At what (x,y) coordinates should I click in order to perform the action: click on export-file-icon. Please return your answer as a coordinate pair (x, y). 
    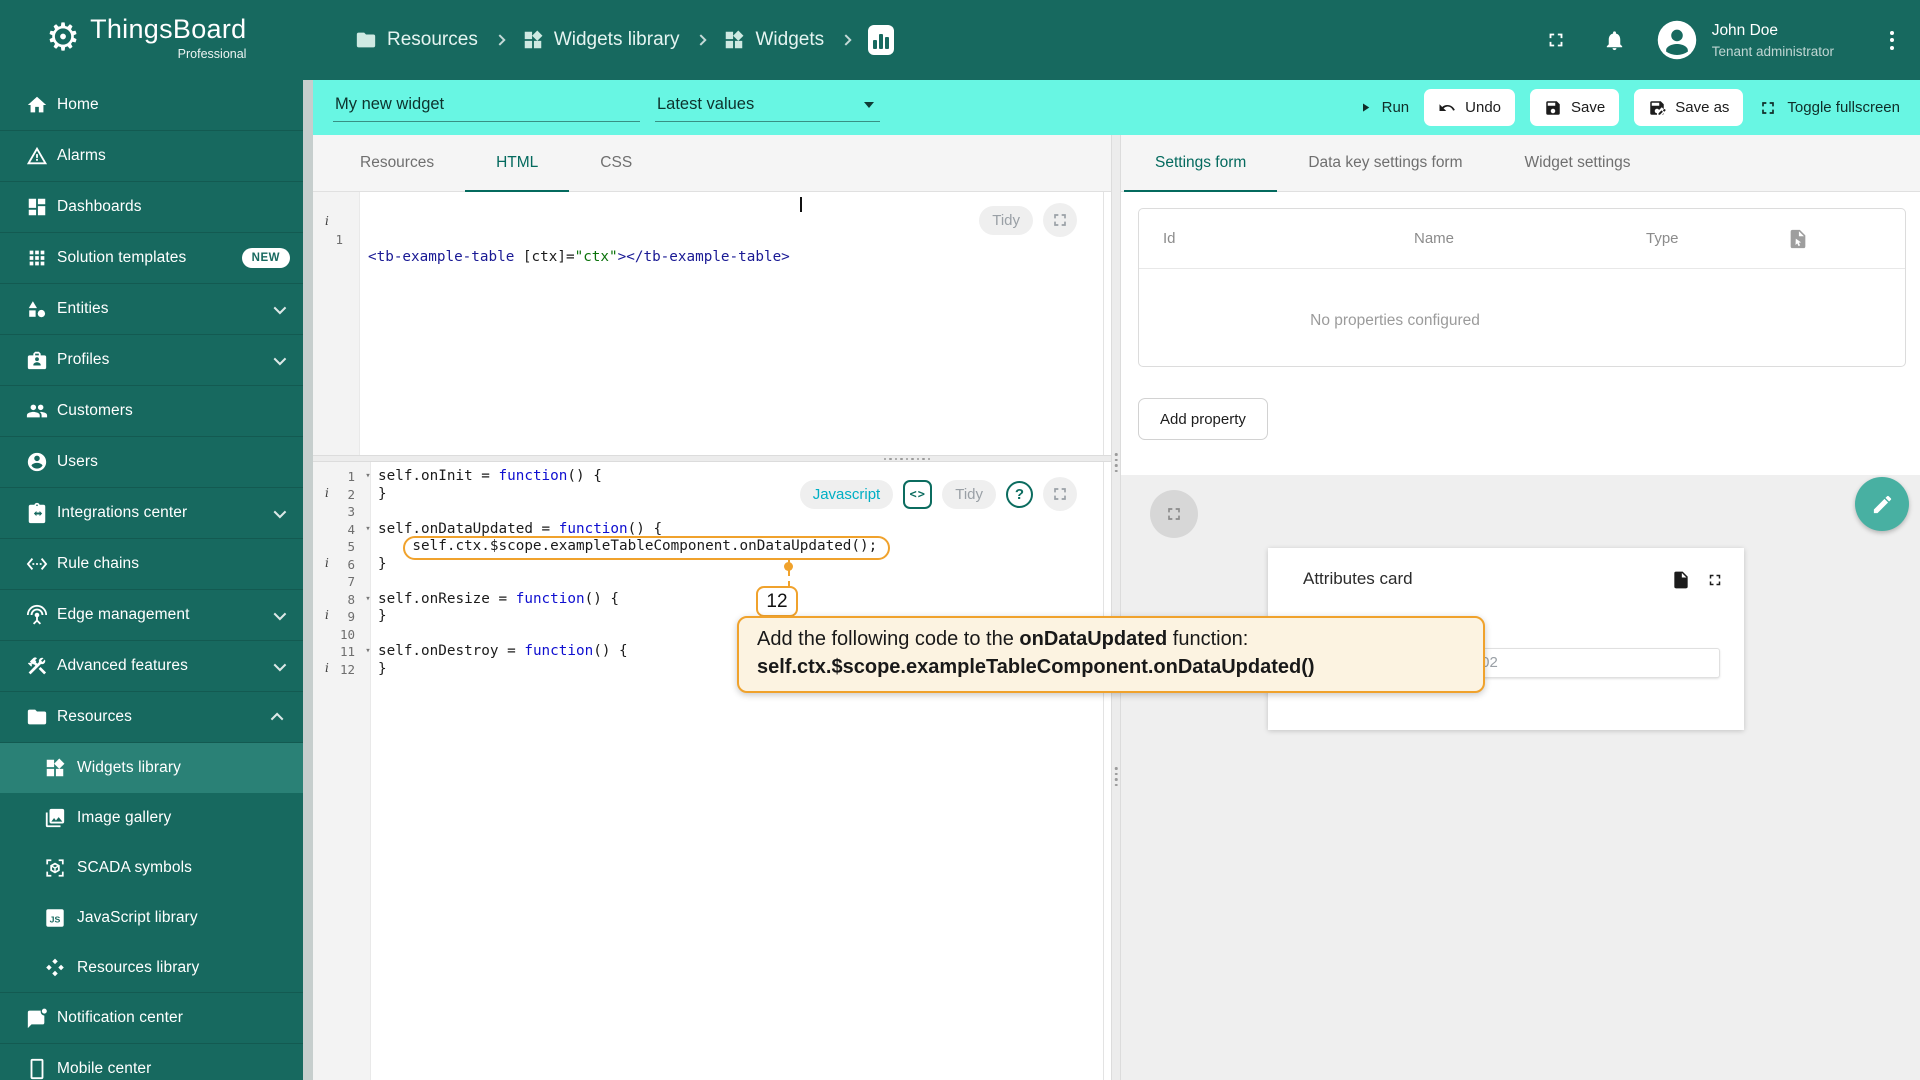
    Looking at the image, I should click on (1798, 239).